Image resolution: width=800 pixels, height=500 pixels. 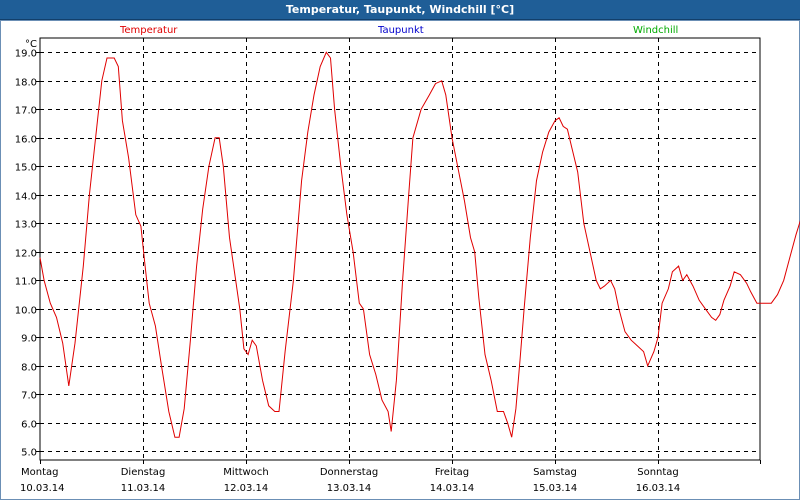 What do you see at coordinates (29, 368) in the screenshot?
I see `y-tick-label: 8.0` at bounding box center [29, 368].